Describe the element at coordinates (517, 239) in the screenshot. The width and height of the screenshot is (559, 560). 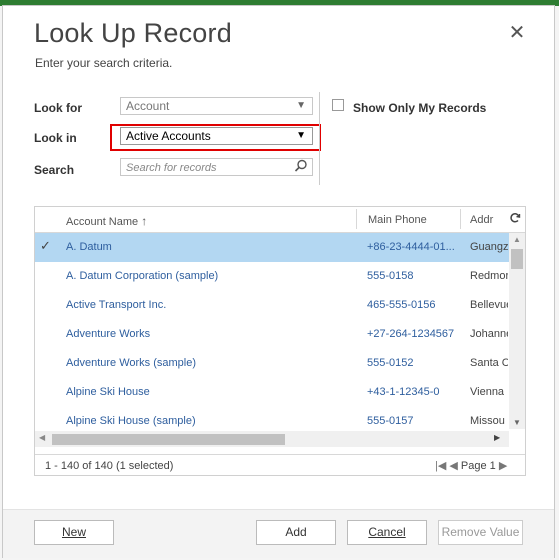
I see `scroll-up-icon: ▲` at that location.